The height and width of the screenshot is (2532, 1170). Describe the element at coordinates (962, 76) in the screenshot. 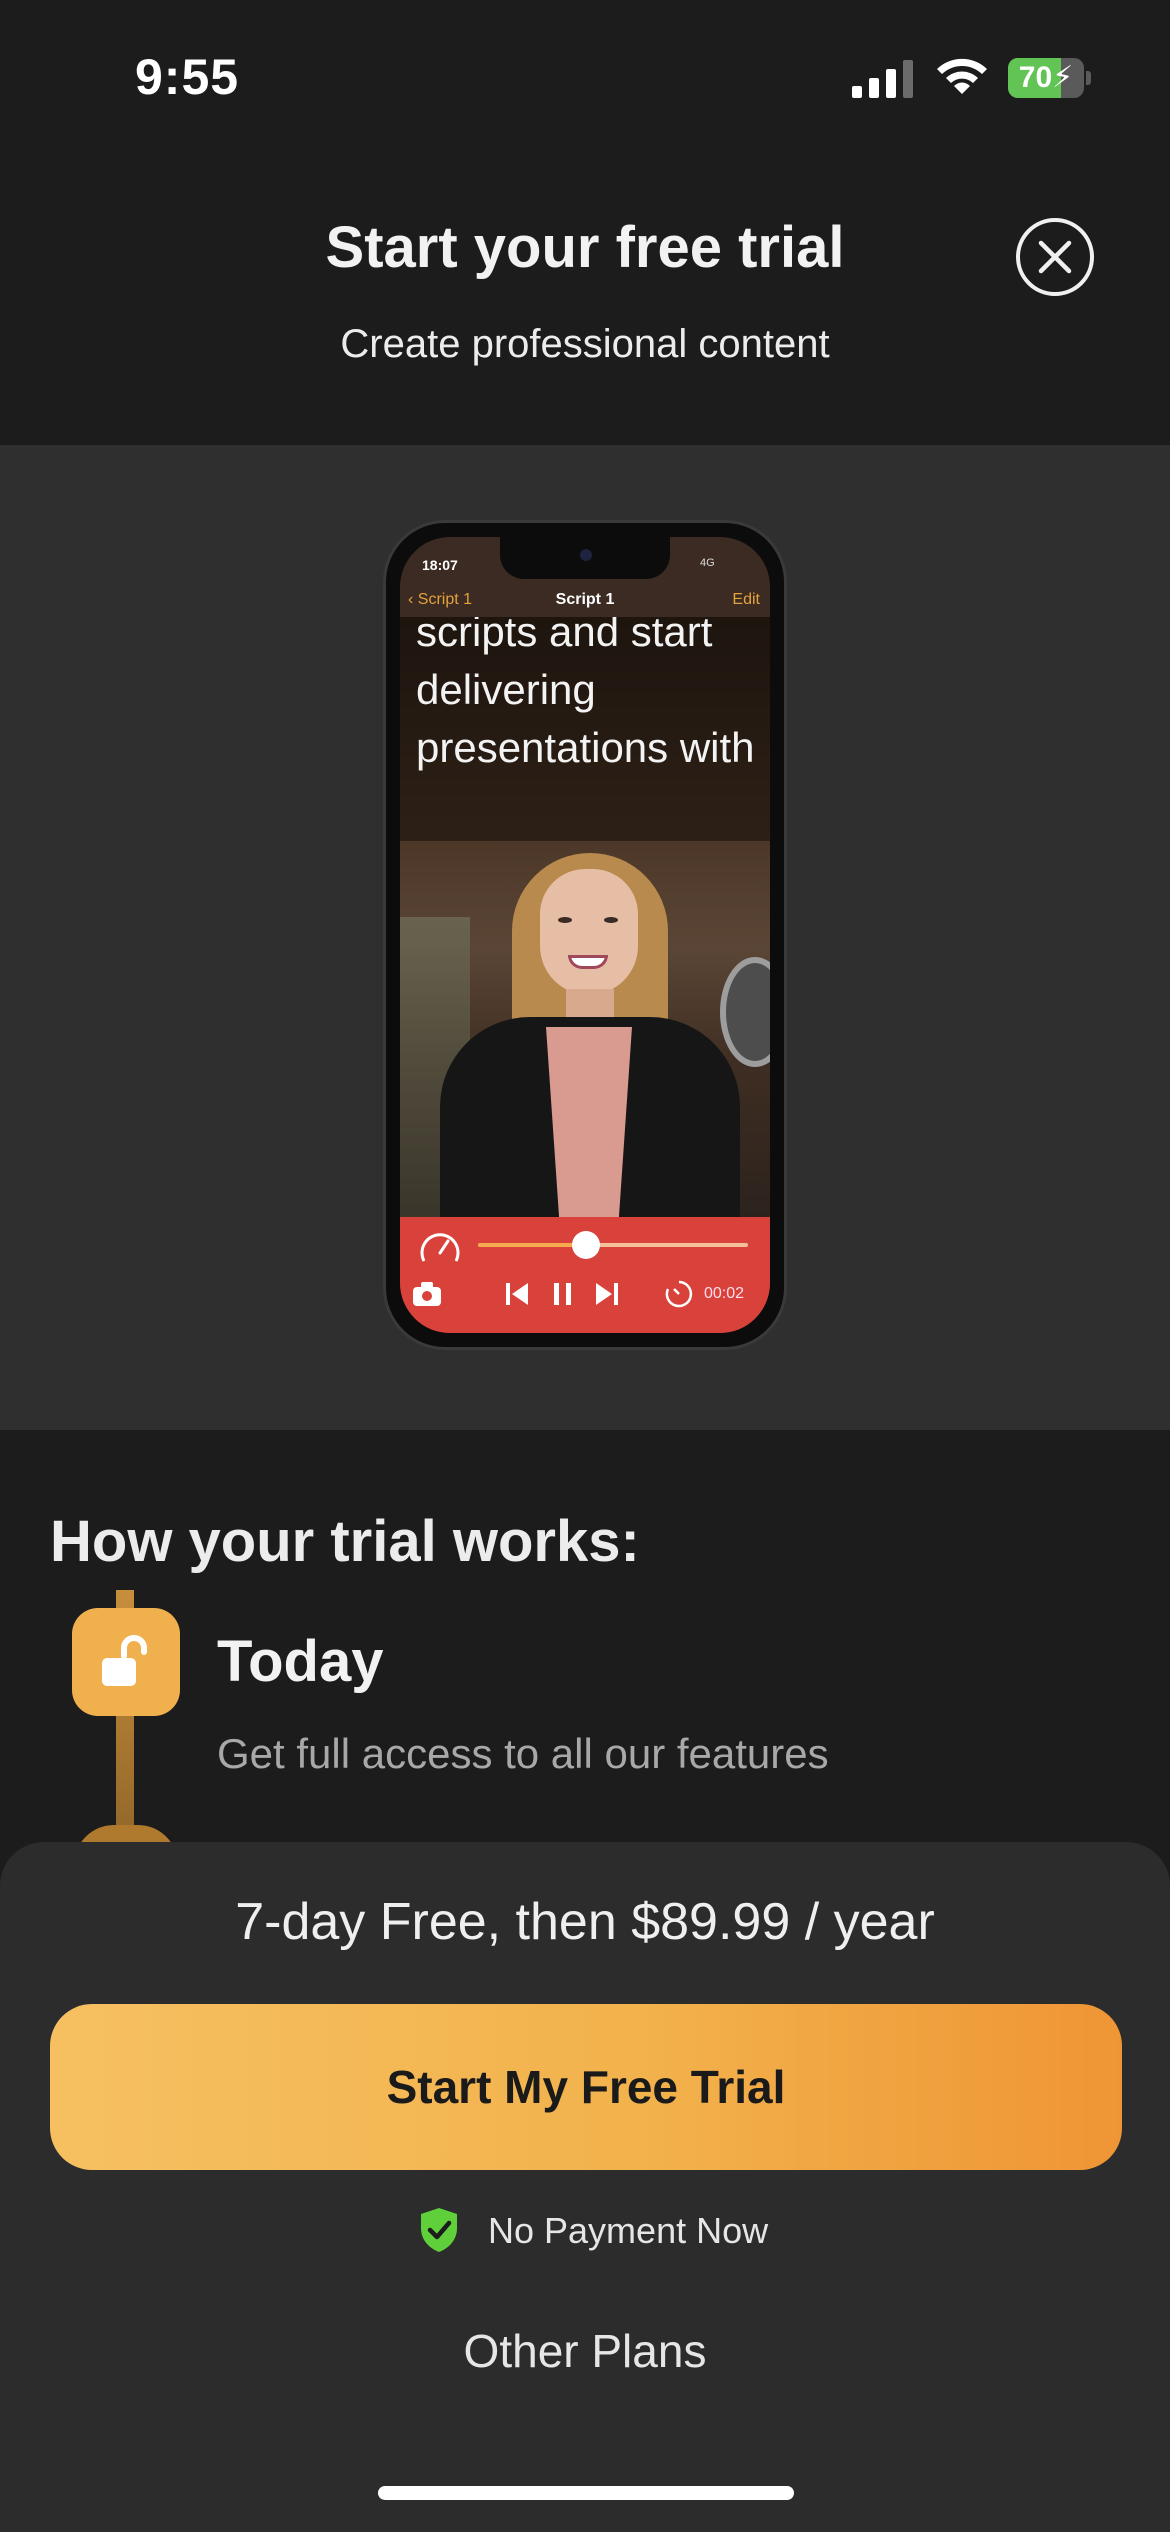

I see `wifi-icon` at that location.